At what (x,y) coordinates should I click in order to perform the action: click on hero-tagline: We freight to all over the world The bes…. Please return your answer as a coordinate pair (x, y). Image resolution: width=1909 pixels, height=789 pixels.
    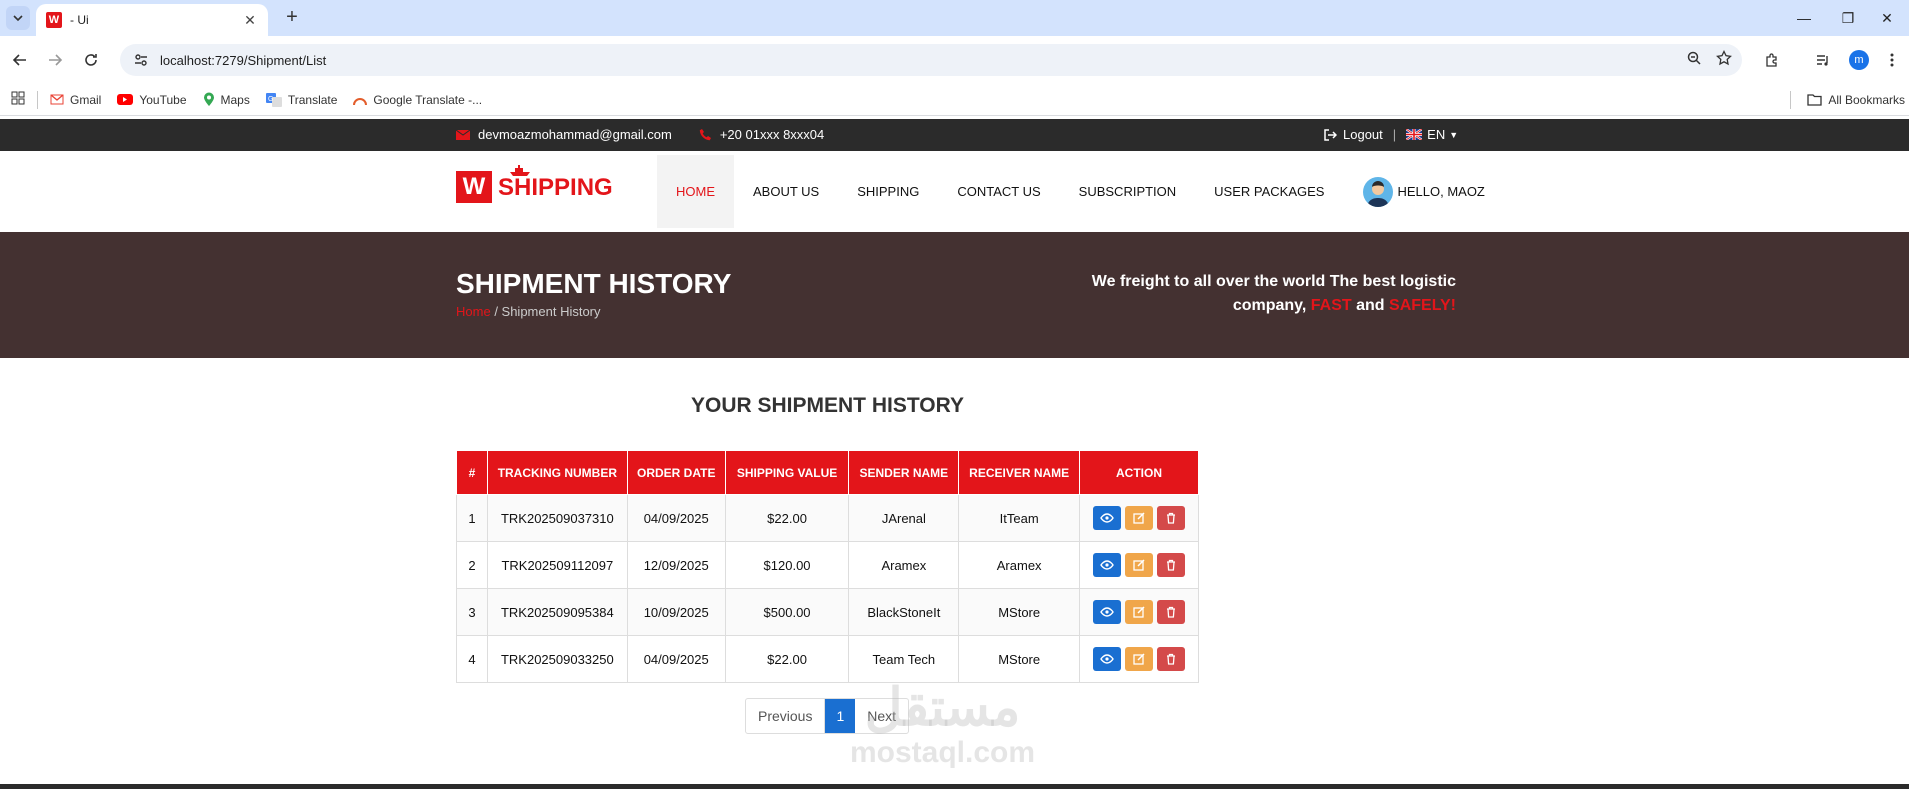
    Looking at the image, I should click on (1273, 293).